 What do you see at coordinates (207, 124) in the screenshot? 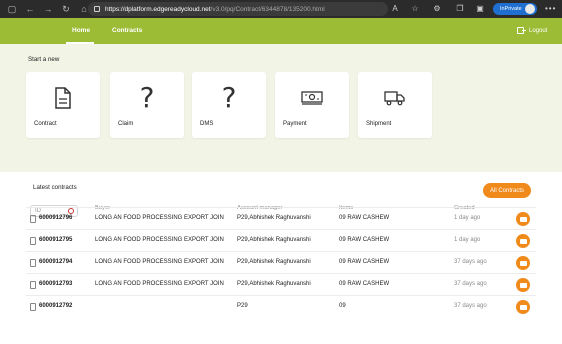
I see `card-label-dms: DMS` at bounding box center [207, 124].